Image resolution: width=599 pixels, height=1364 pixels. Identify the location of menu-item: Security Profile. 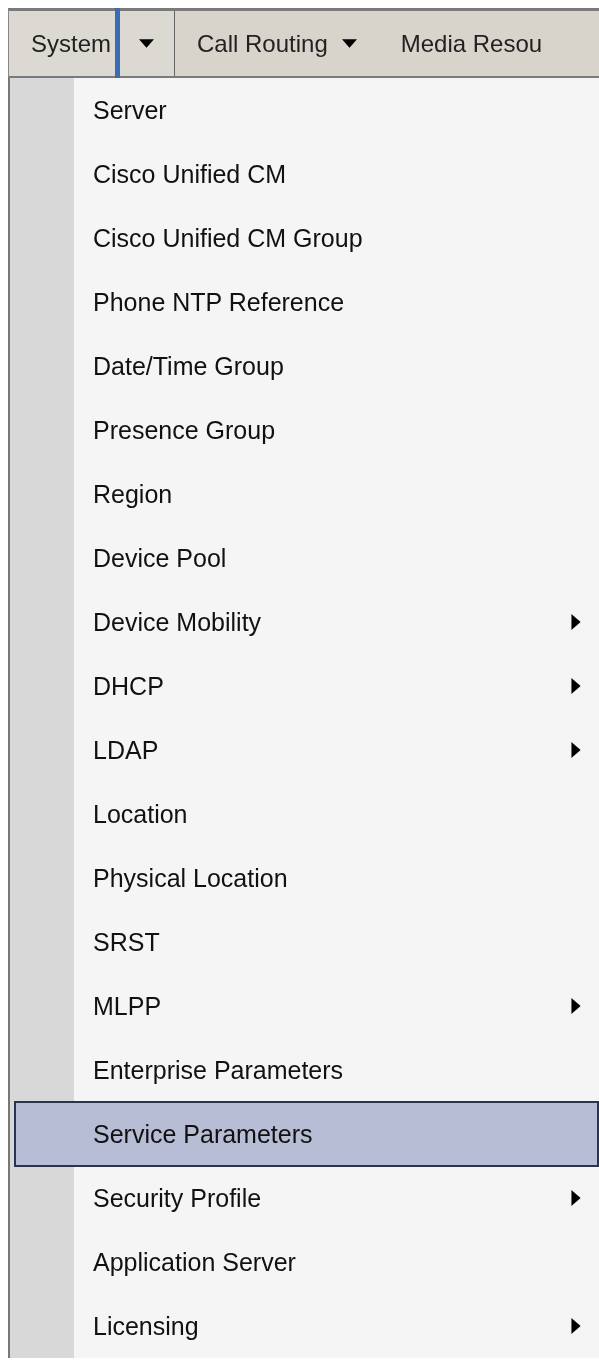
(304, 1198).